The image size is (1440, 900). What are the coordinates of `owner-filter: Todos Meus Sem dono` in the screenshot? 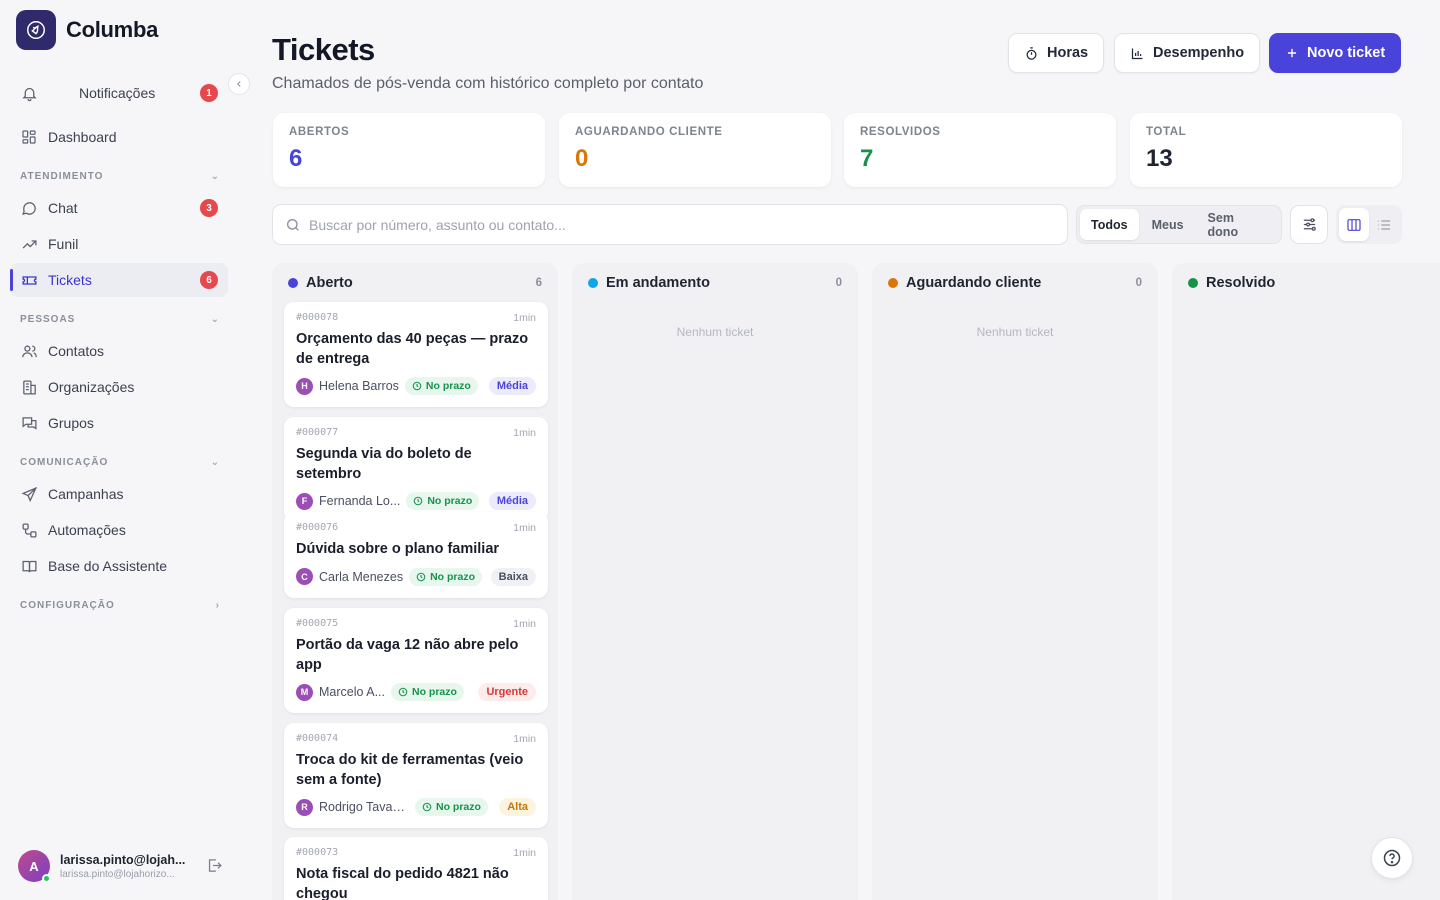 It's located at (1179, 224).